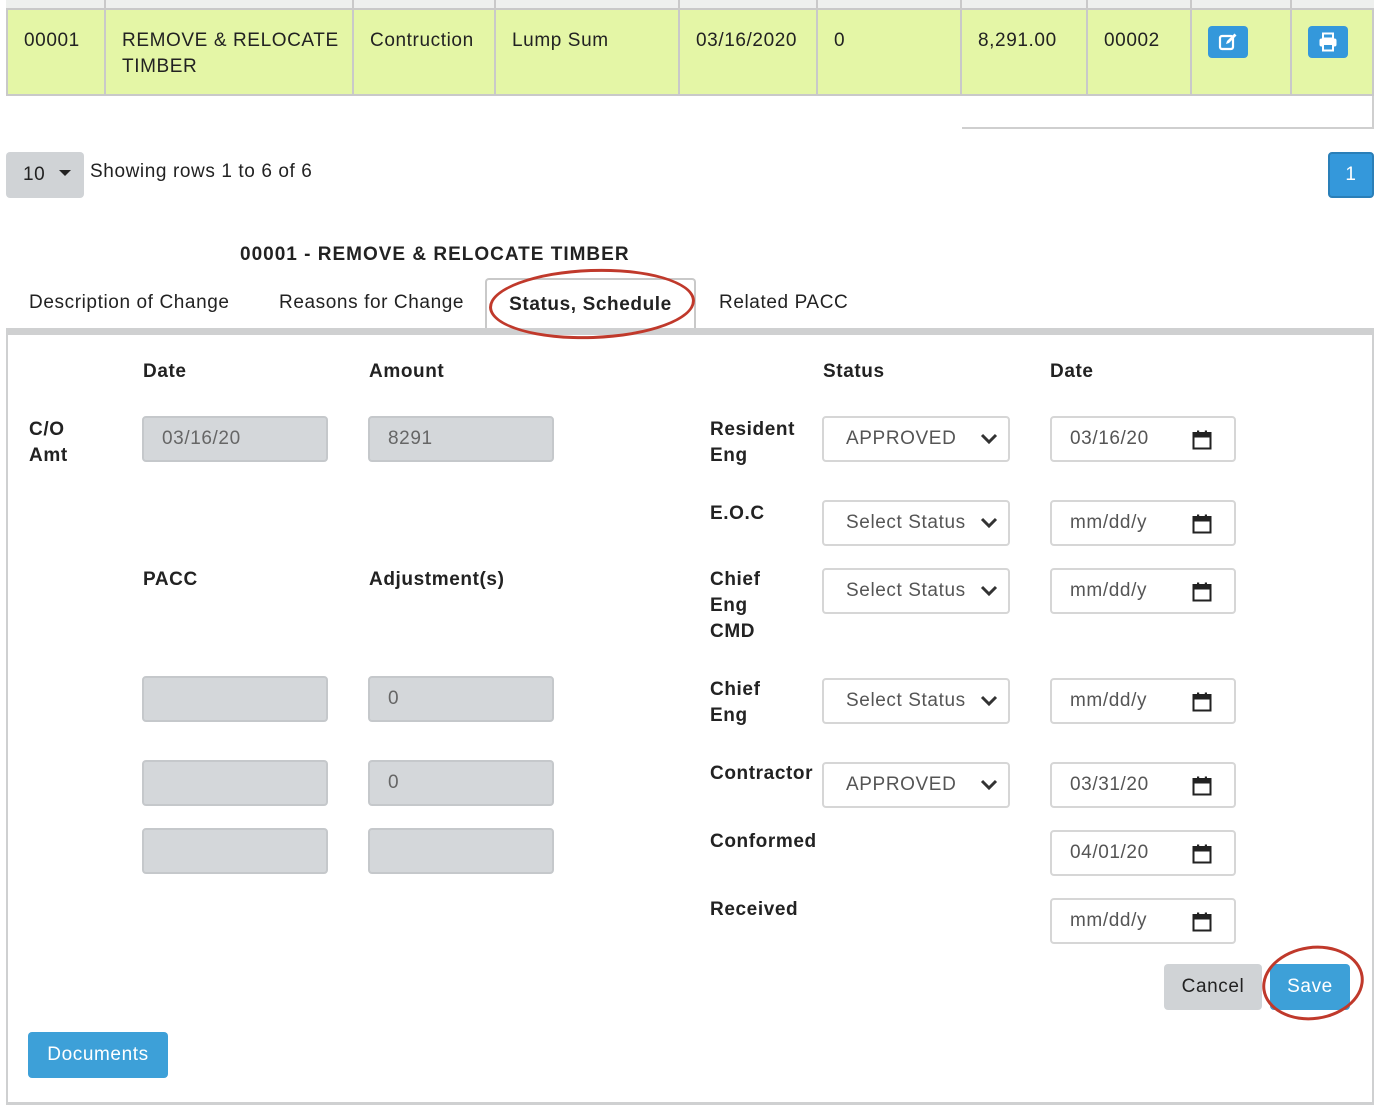  Describe the element at coordinates (407, 371) in the screenshot. I see `col-header-amount: Amount` at that location.